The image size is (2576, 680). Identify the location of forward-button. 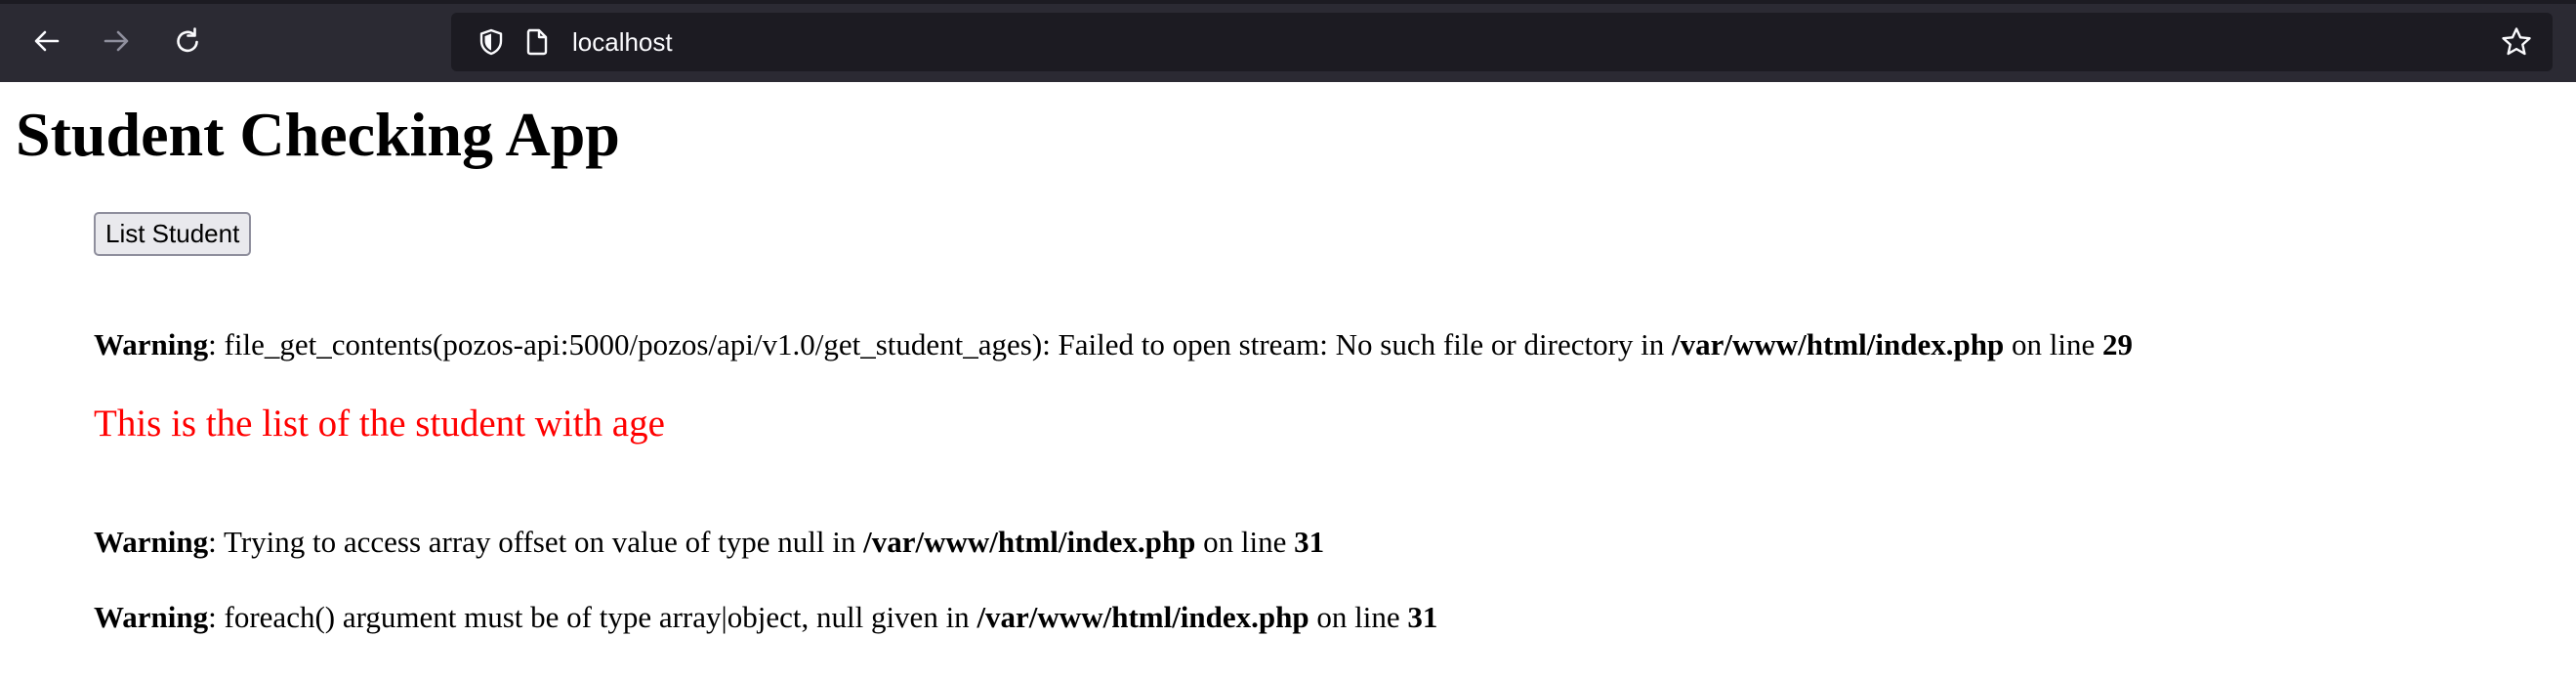
(117, 41).